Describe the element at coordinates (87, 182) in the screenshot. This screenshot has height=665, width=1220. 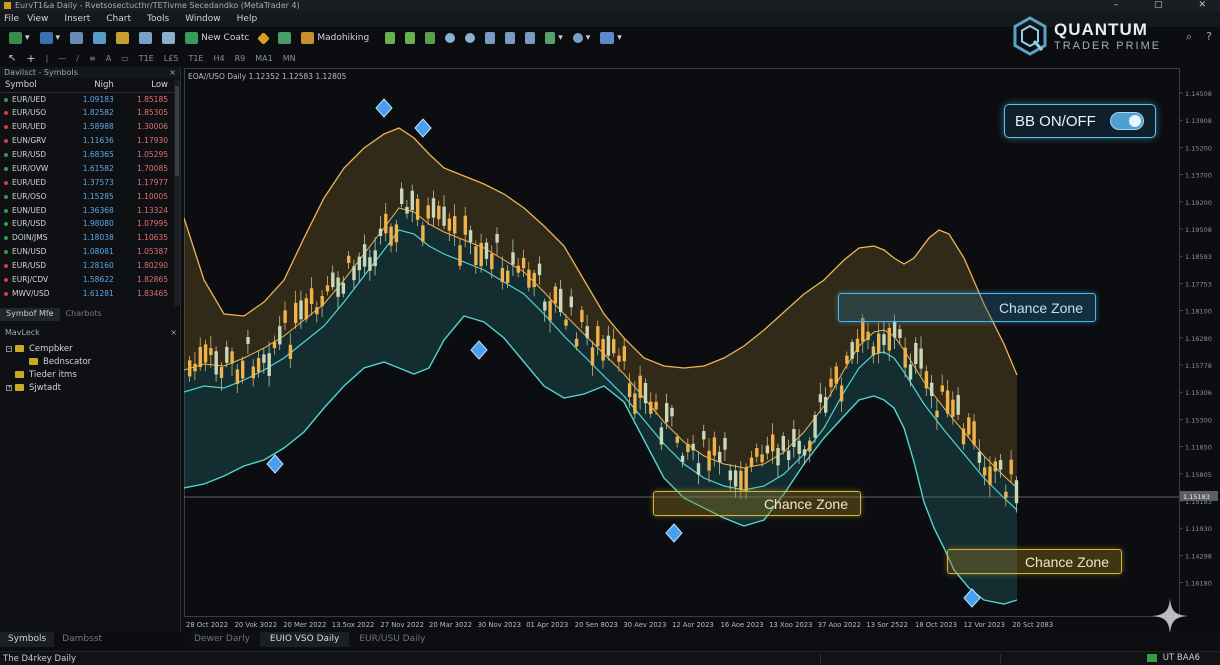
I see `market-watch-row: EUR/UED 1.37573 1.17977` at that location.